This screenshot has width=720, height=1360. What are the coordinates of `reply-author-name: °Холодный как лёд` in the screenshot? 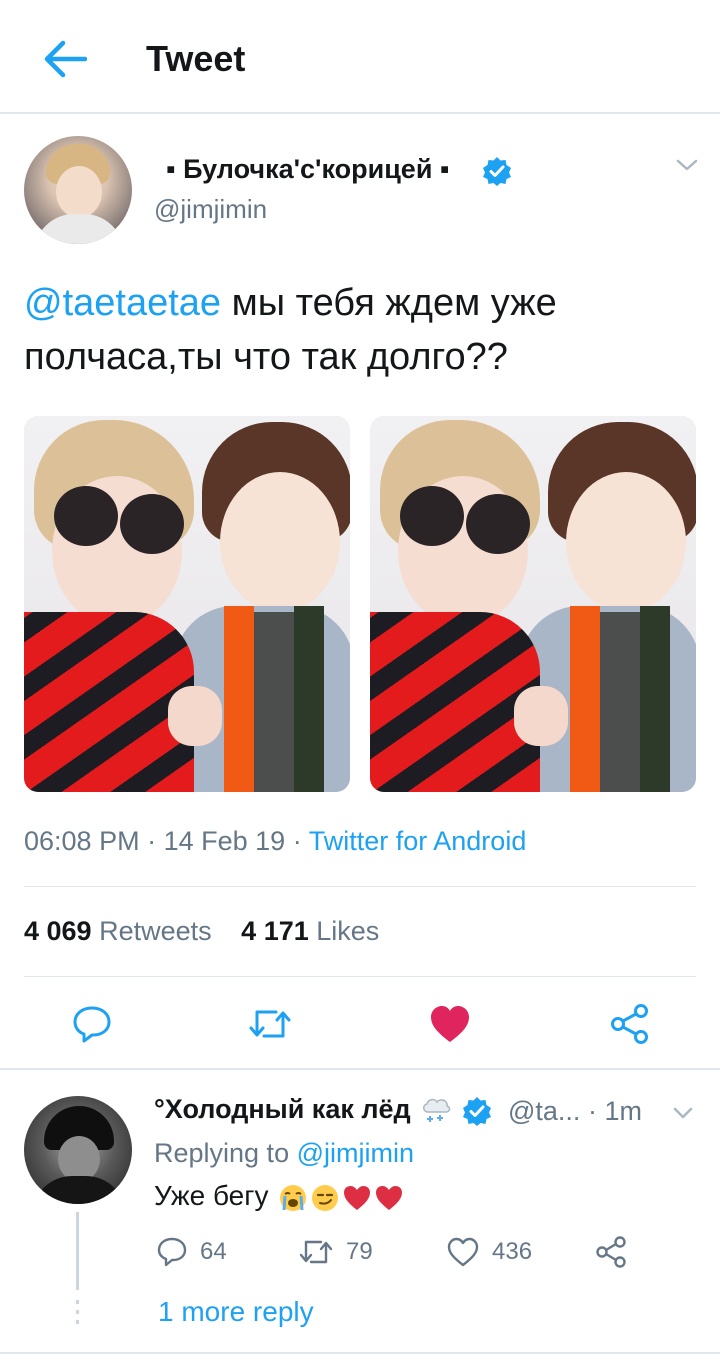 It's located at (323, 1110).